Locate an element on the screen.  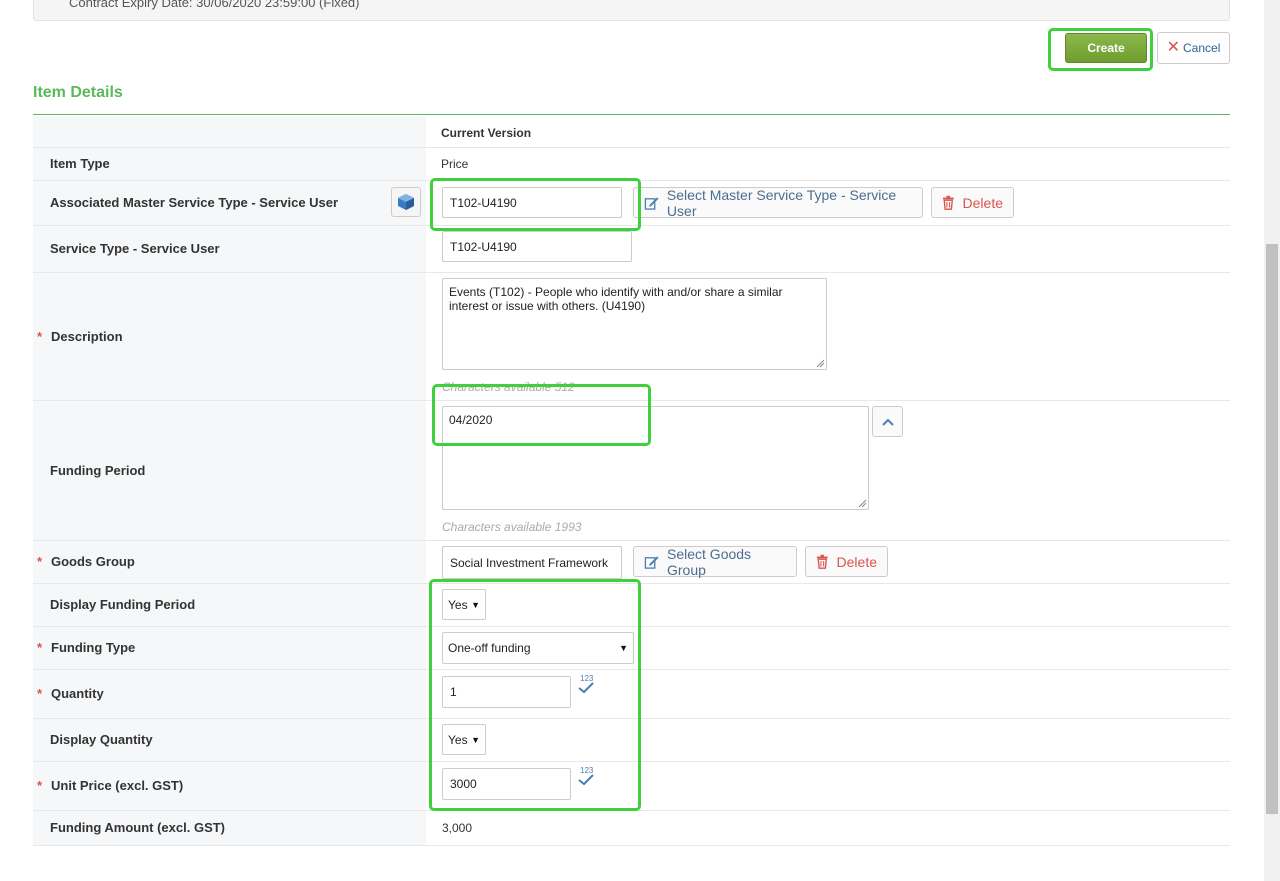
funding-period-char-count: Characters available 1993 is located at coordinates (512, 527).